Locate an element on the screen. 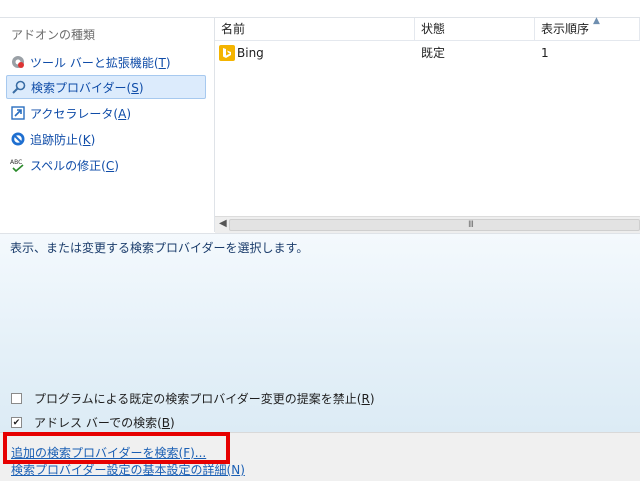 This screenshot has height=481, width=640. bing-icon is located at coordinates (227, 53).